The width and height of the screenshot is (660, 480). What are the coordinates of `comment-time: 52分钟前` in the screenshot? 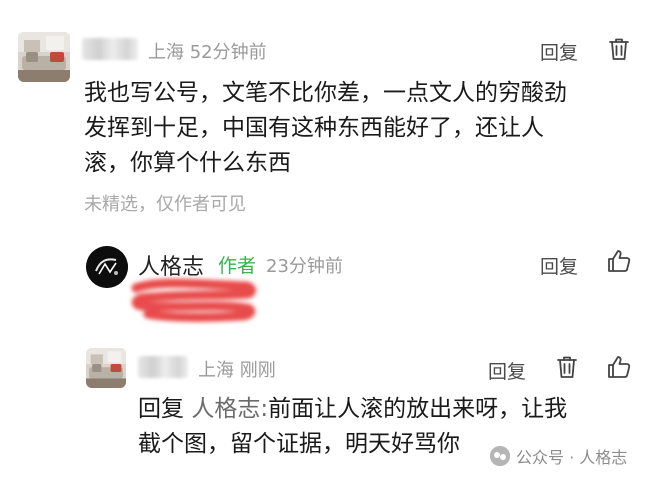 It's located at (228, 52).